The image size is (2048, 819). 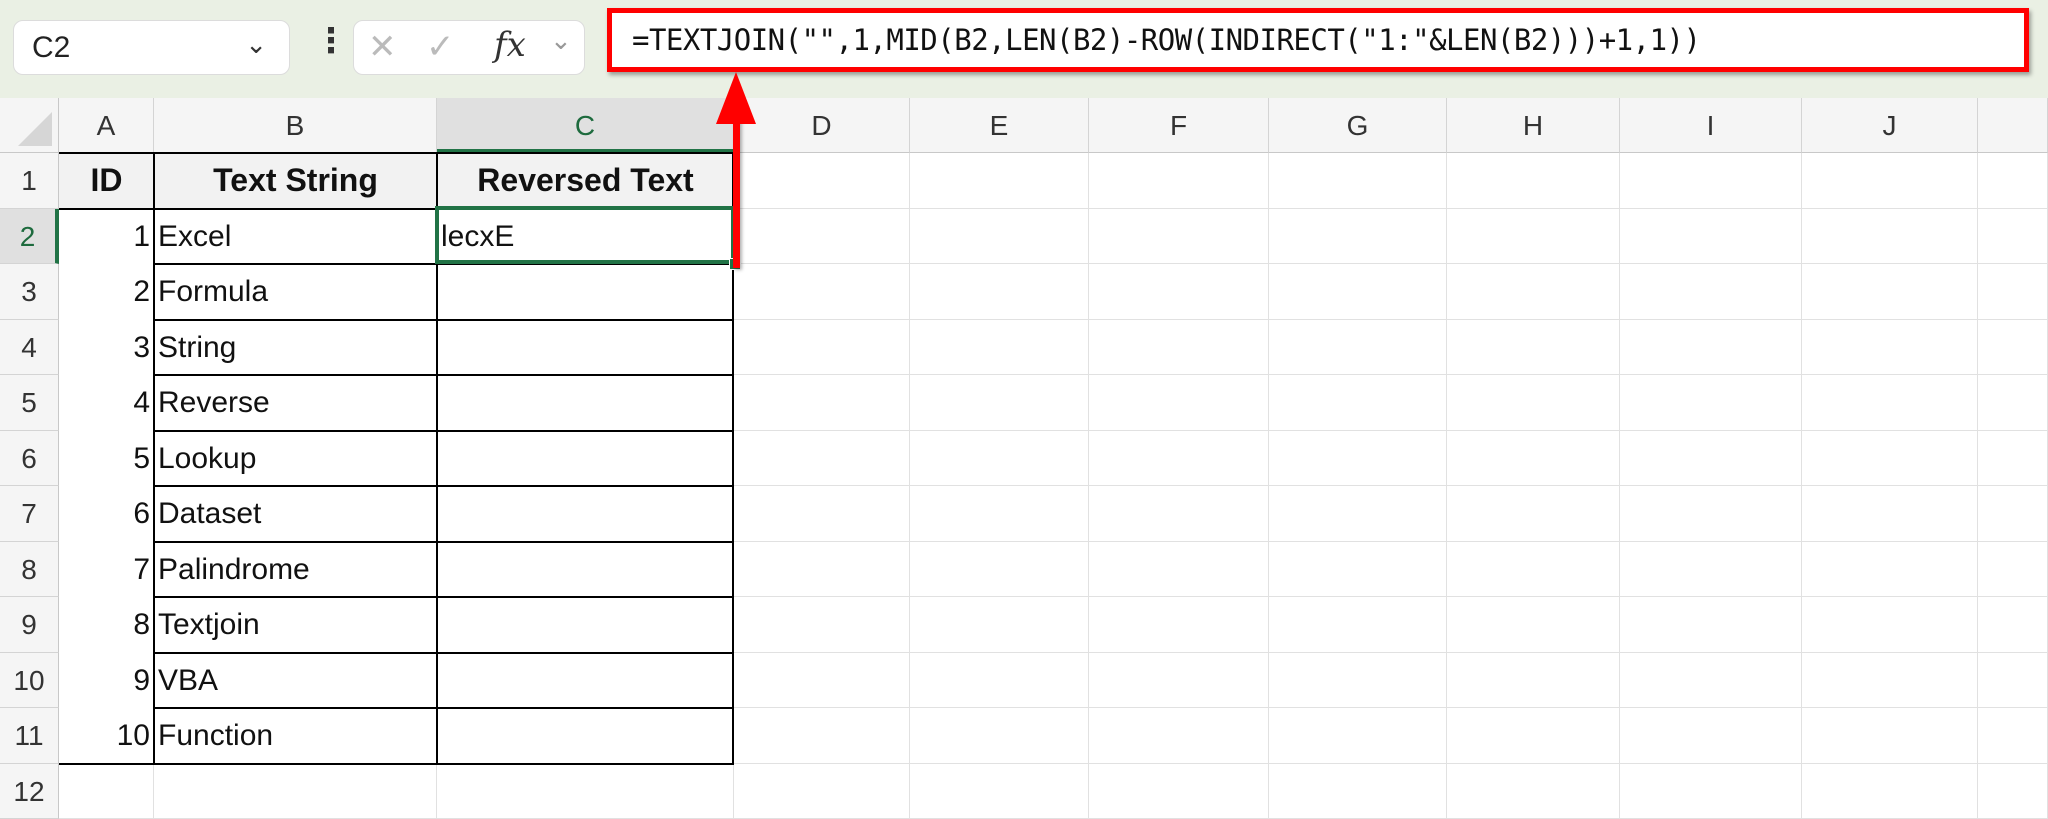 What do you see at coordinates (29, 459) in the screenshot?
I see `row-header-6: 6` at bounding box center [29, 459].